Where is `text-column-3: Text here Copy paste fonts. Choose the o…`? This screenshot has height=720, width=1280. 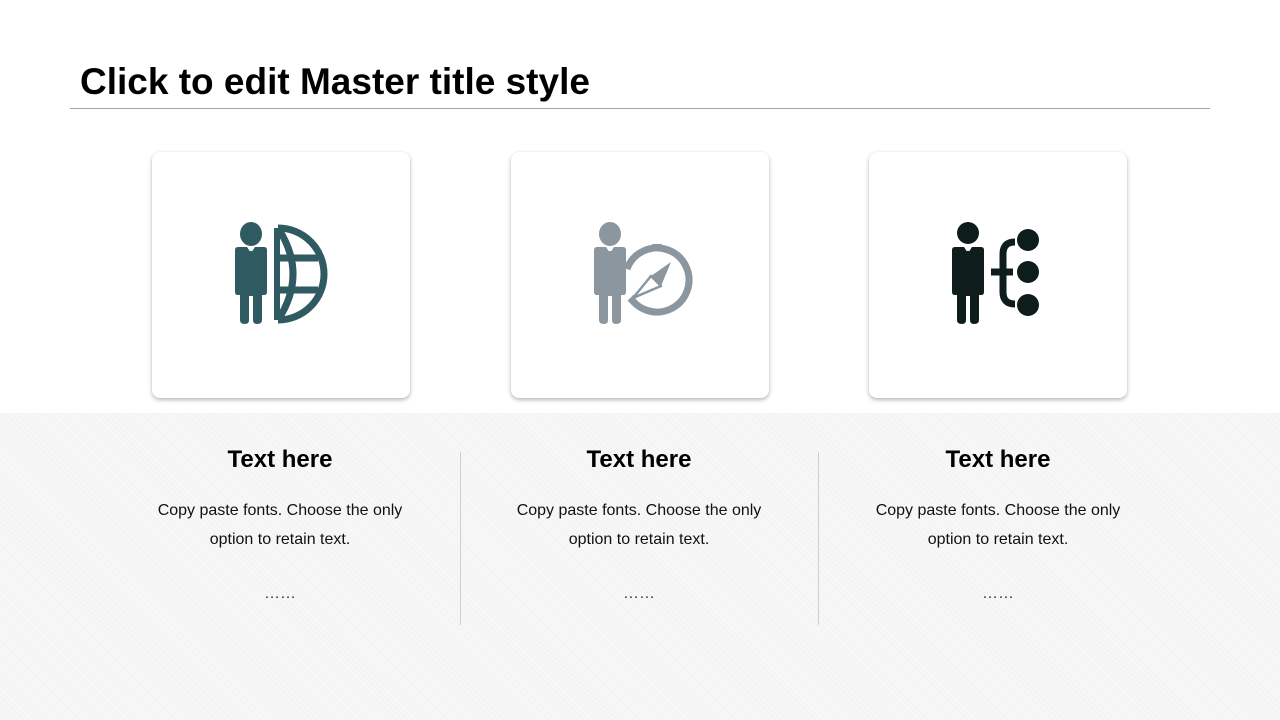 text-column-3: Text here Copy paste fonts. Choose the o… is located at coordinates (998, 522).